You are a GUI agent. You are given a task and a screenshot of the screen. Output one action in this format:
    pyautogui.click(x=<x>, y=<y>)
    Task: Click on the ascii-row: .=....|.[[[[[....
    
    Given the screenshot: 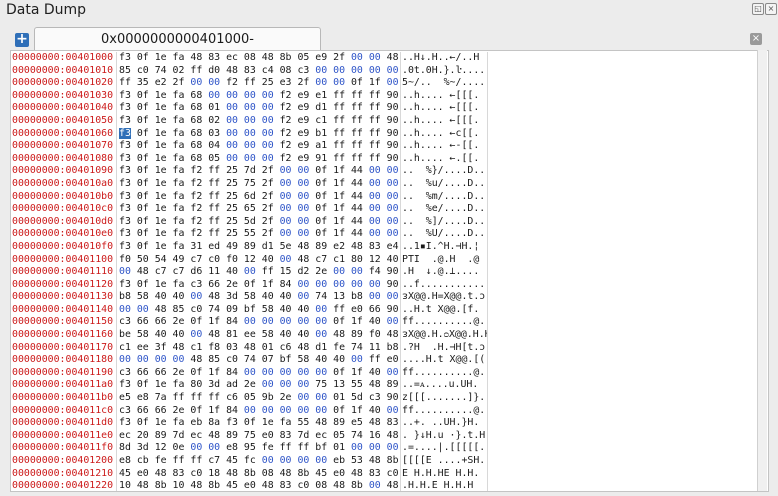 What is the action you would take?
    pyautogui.click(x=443, y=448)
    